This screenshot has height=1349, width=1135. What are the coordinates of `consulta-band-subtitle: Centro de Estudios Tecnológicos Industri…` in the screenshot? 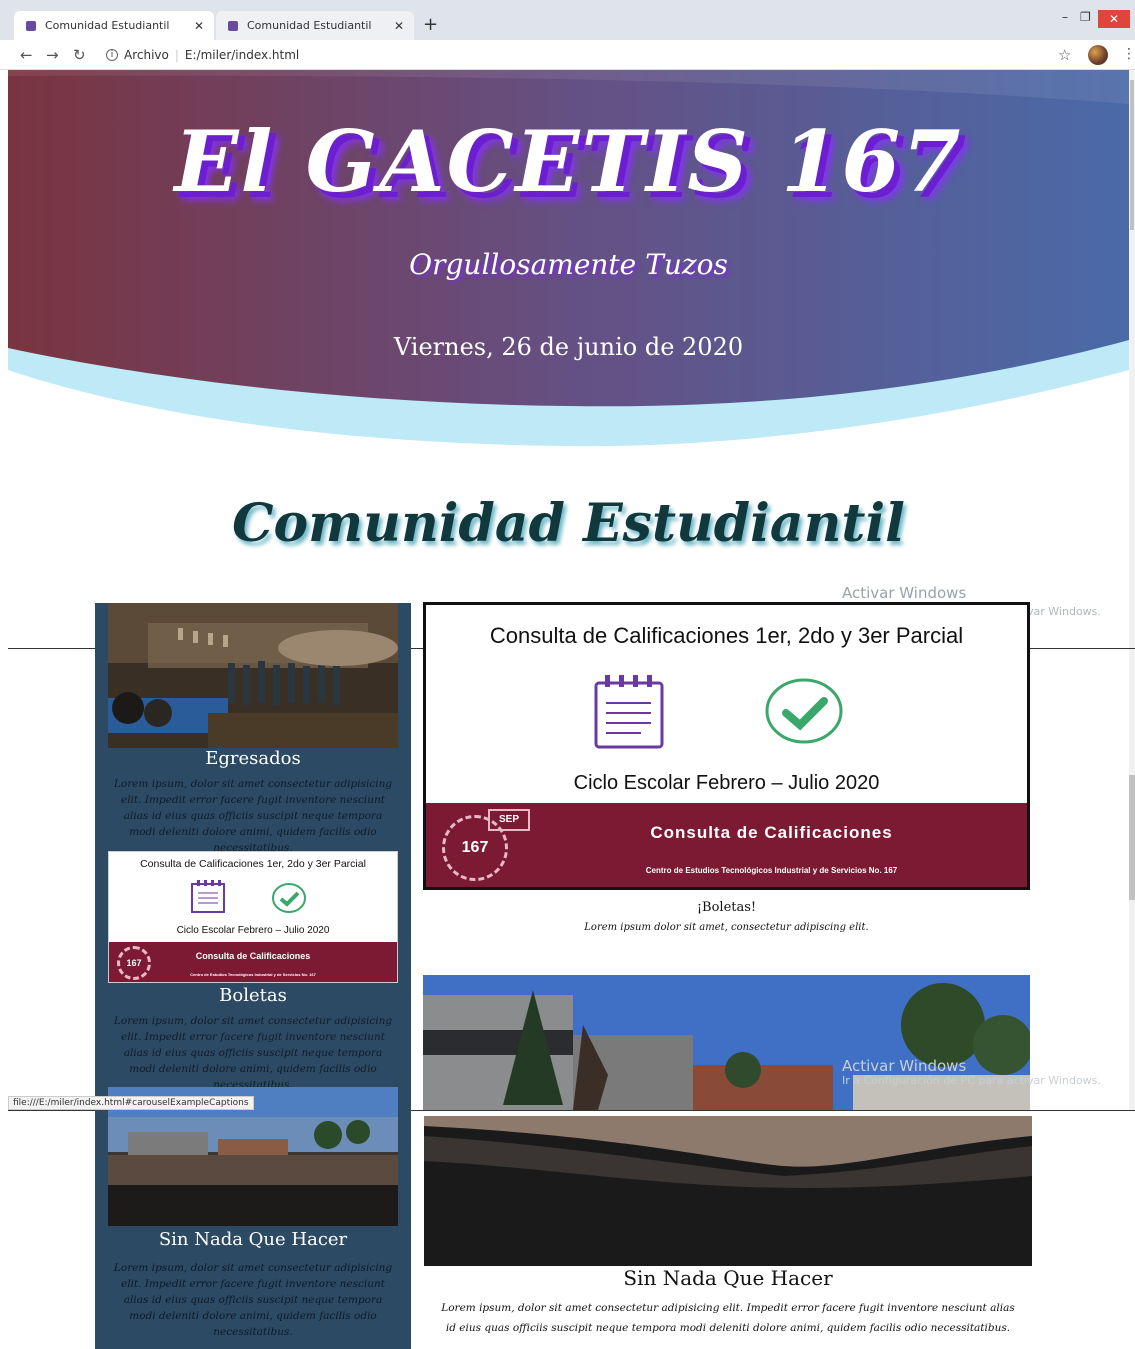 It's located at (771, 870).